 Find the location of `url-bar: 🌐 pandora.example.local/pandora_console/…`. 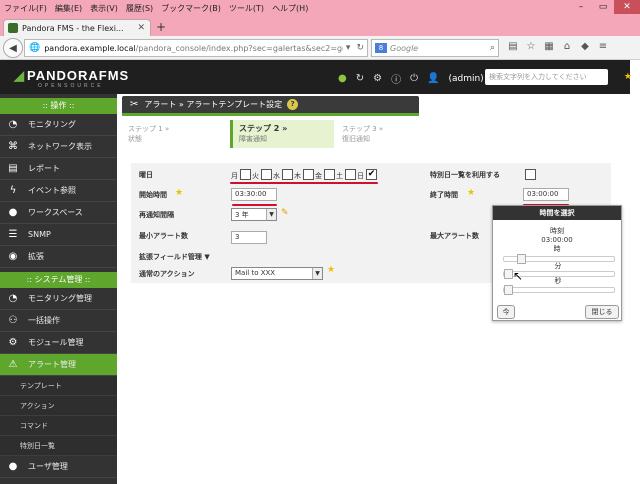

url-bar: 🌐 pandora.example.local/pandora_console/… is located at coordinates (196, 48).